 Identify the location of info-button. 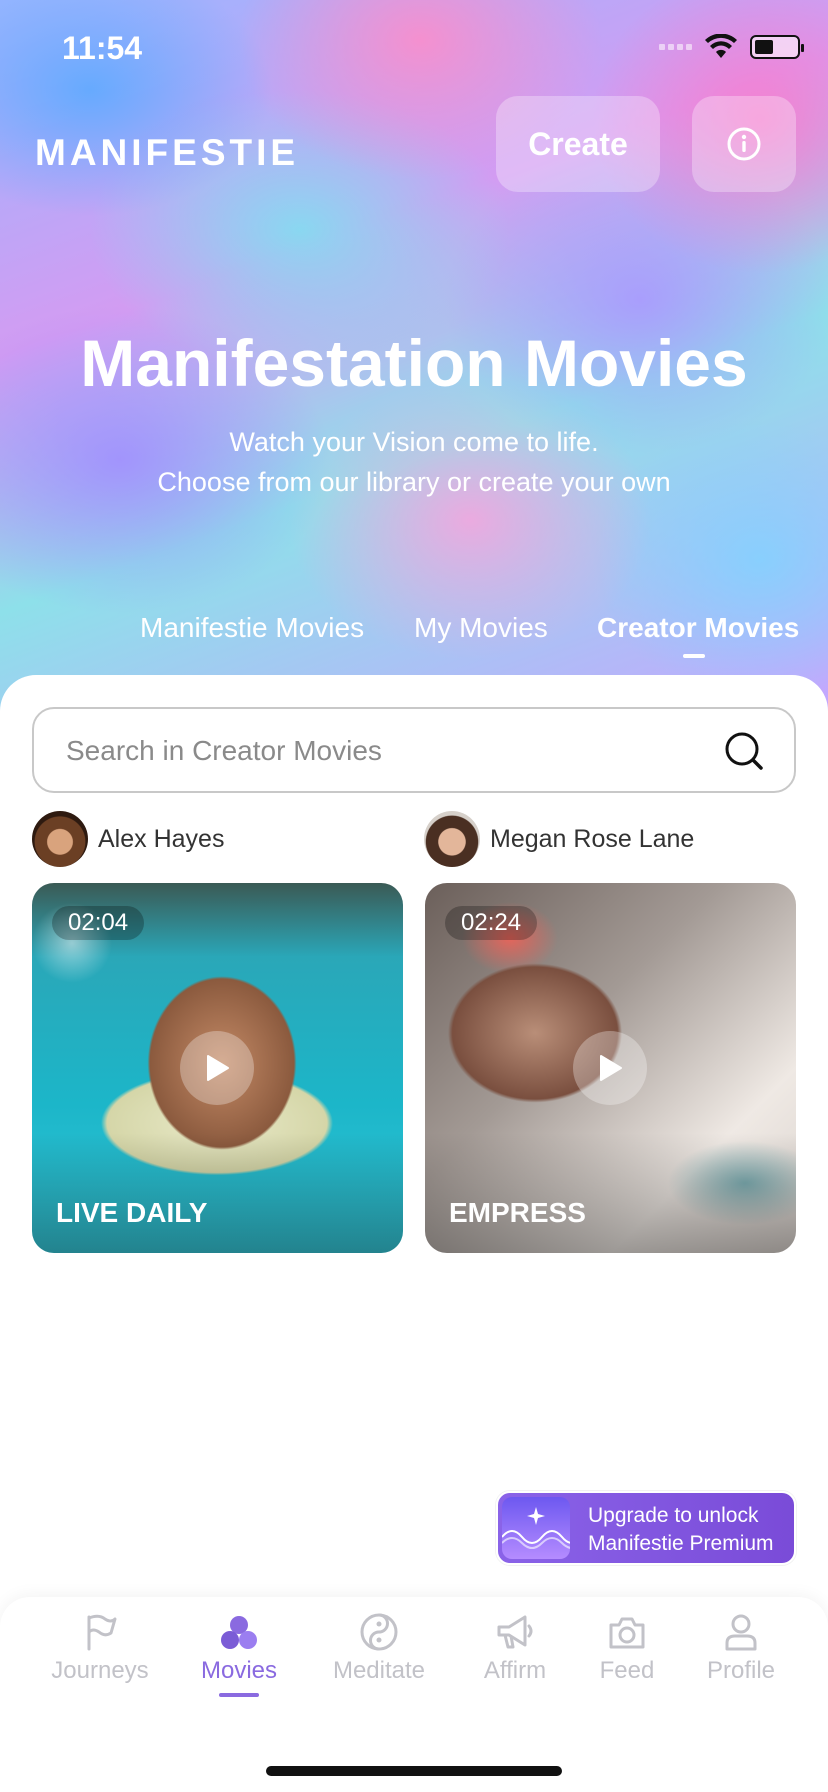
(744, 144).